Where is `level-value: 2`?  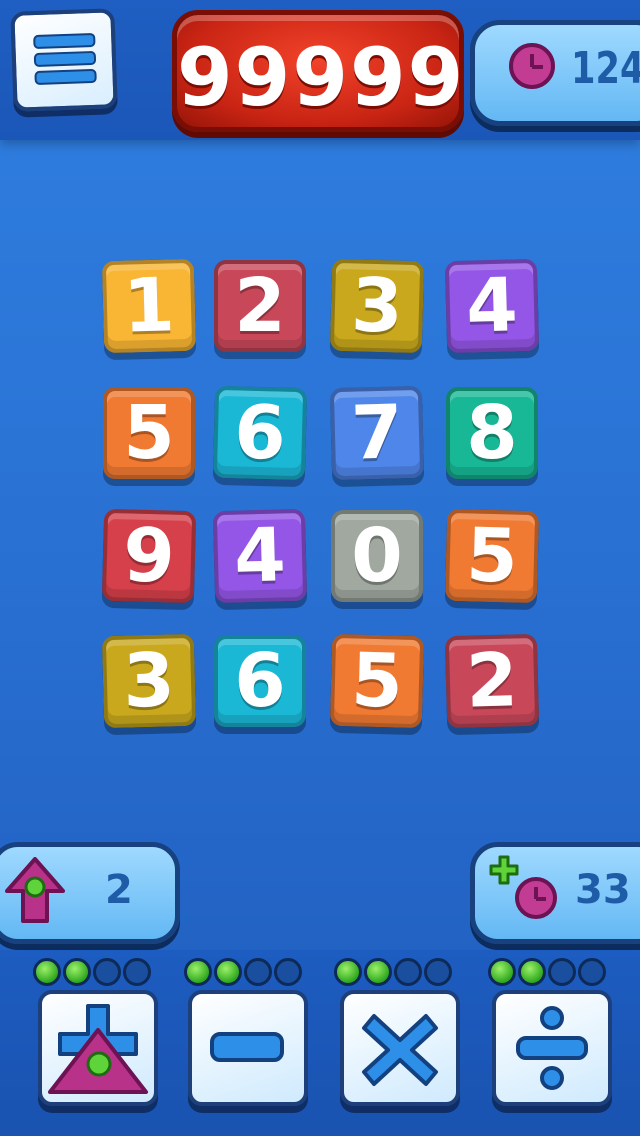 level-value: 2 is located at coordinates (119, 890).